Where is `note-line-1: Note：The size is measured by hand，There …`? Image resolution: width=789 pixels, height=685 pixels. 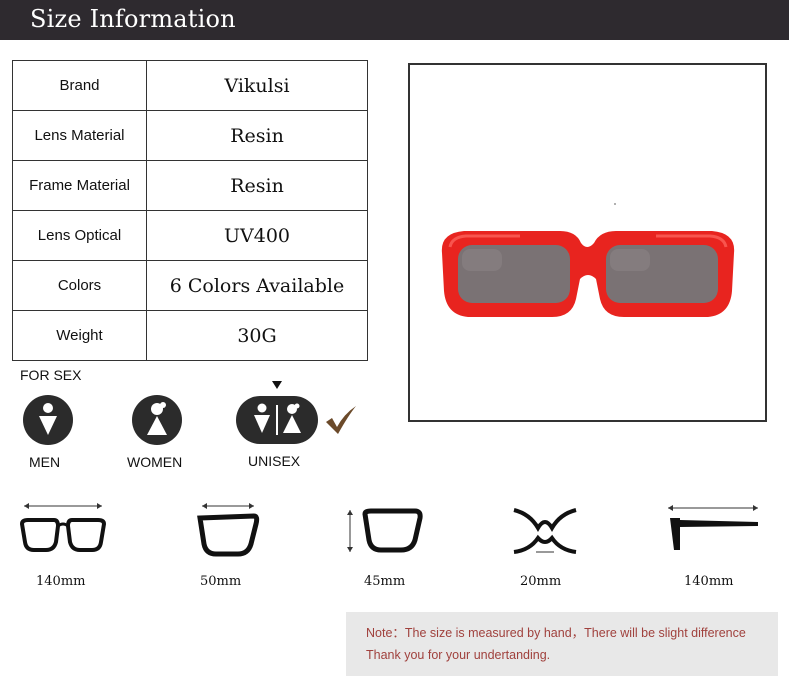 note-line-1: Note：The size is measured by hand，There … is located at coordinates (556, 633).